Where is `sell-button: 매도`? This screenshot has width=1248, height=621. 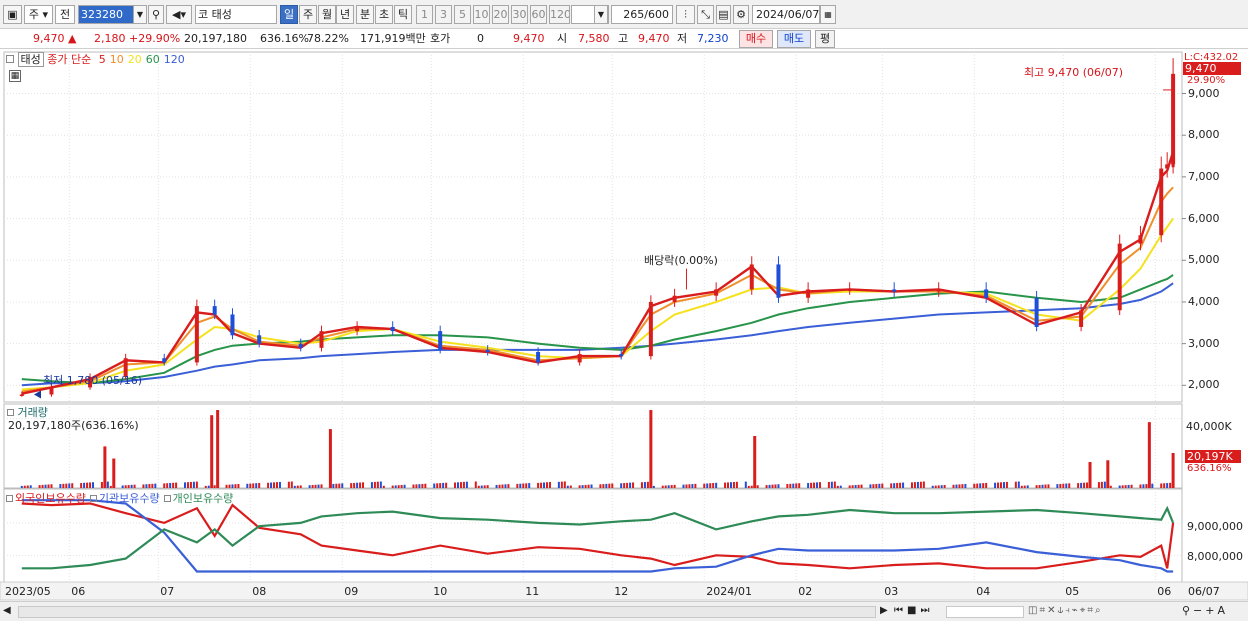
sell-button: 매도 is located at coordinates (794, 39).